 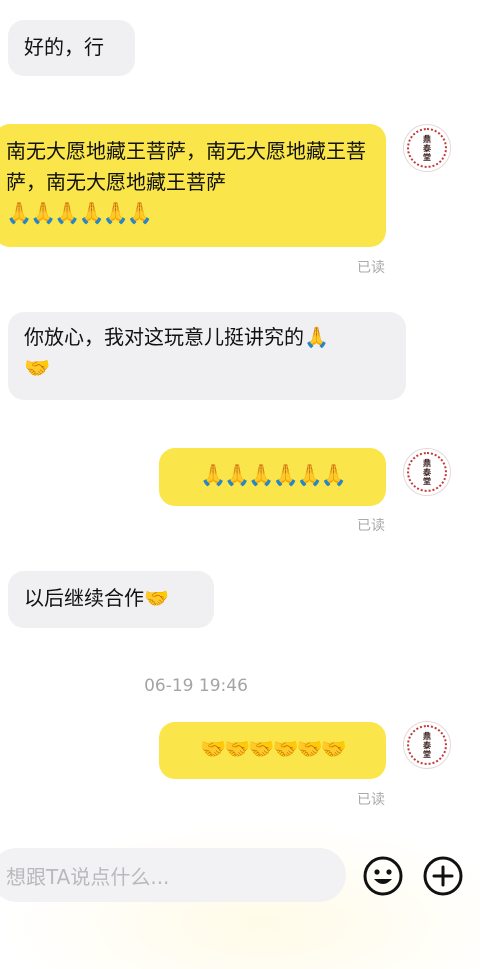 What do you see at coordinates (196, 686) in the screenshot?
I see `chat-timestamp: 06-19 19:46` at bounding box center [196, 686].